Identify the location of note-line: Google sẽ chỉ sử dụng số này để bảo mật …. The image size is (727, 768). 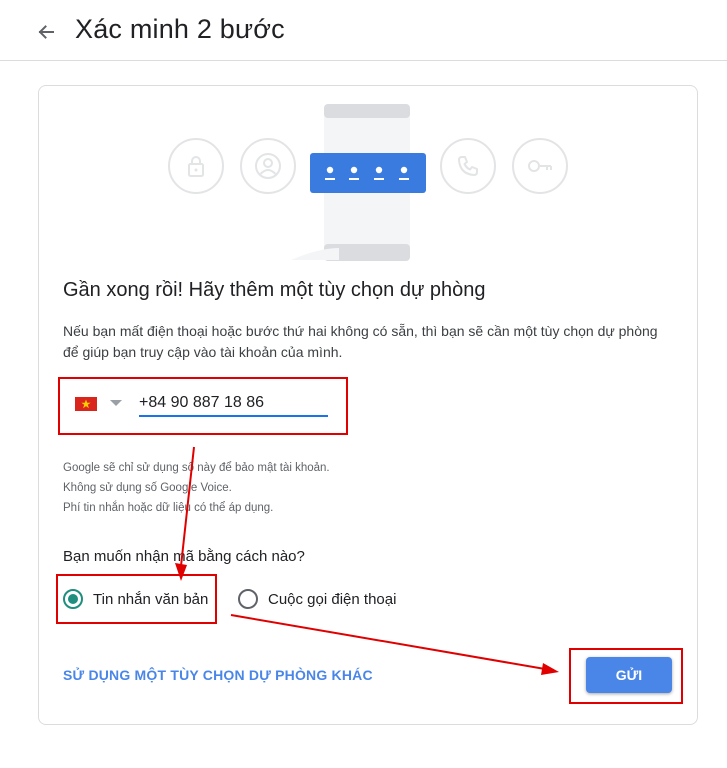
(196, 468).